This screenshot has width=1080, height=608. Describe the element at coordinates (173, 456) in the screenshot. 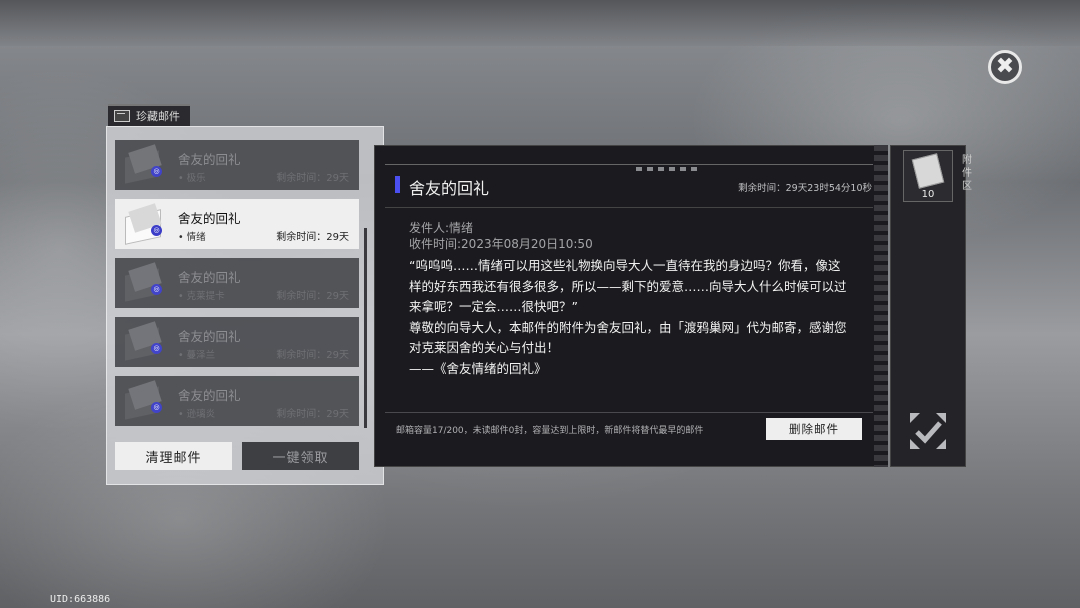

I see `clean-mail-button: 清理邮件` at that location.